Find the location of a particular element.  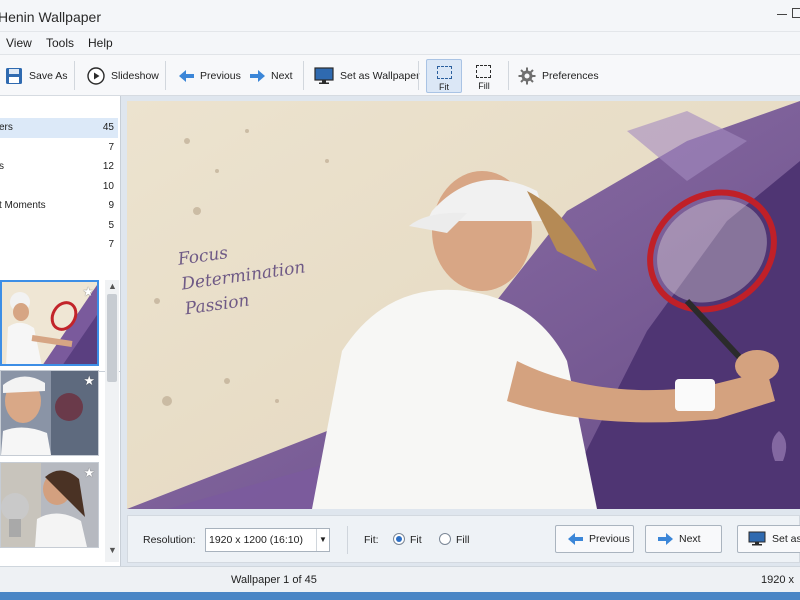

chevron-down-icon: ▼ is located at coordinates (322, 540).